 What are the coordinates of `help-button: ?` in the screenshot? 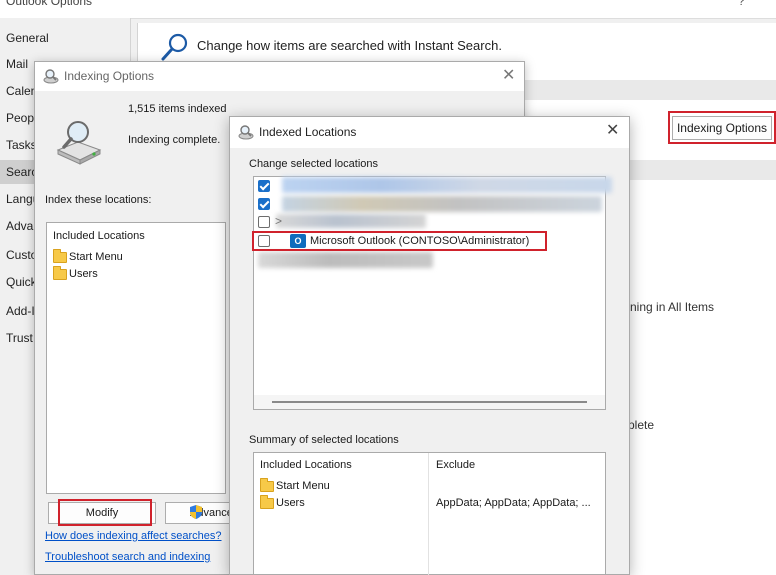 It's located at (741, 4).